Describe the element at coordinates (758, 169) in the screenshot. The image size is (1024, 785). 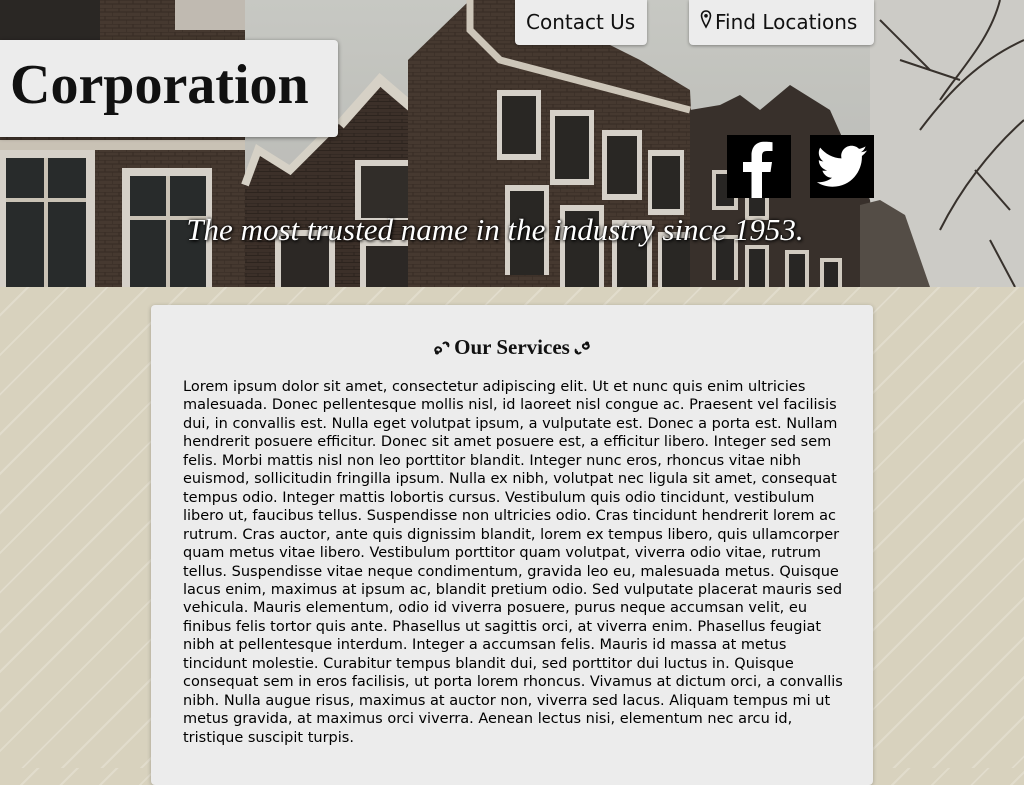
I see `facebook-icon` at that location.